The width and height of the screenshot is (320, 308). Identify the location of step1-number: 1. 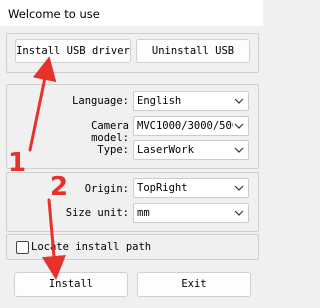
(17, 163).